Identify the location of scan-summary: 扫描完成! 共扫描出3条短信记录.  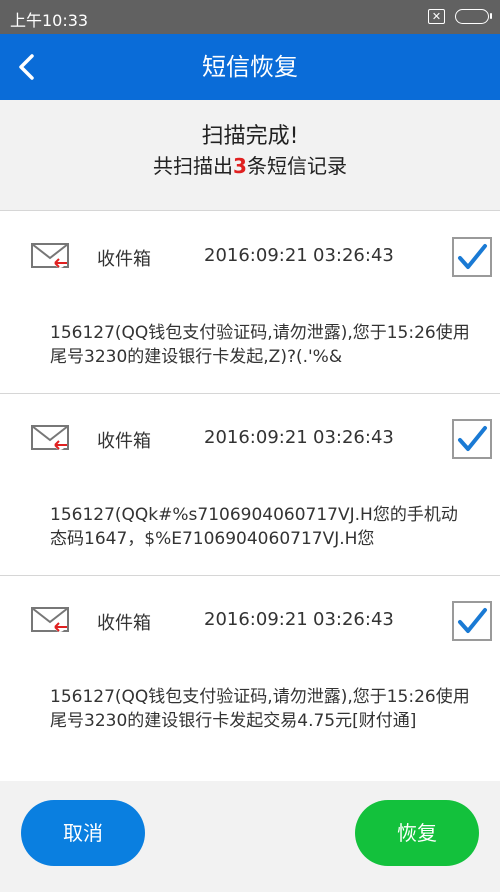
(250, 155).